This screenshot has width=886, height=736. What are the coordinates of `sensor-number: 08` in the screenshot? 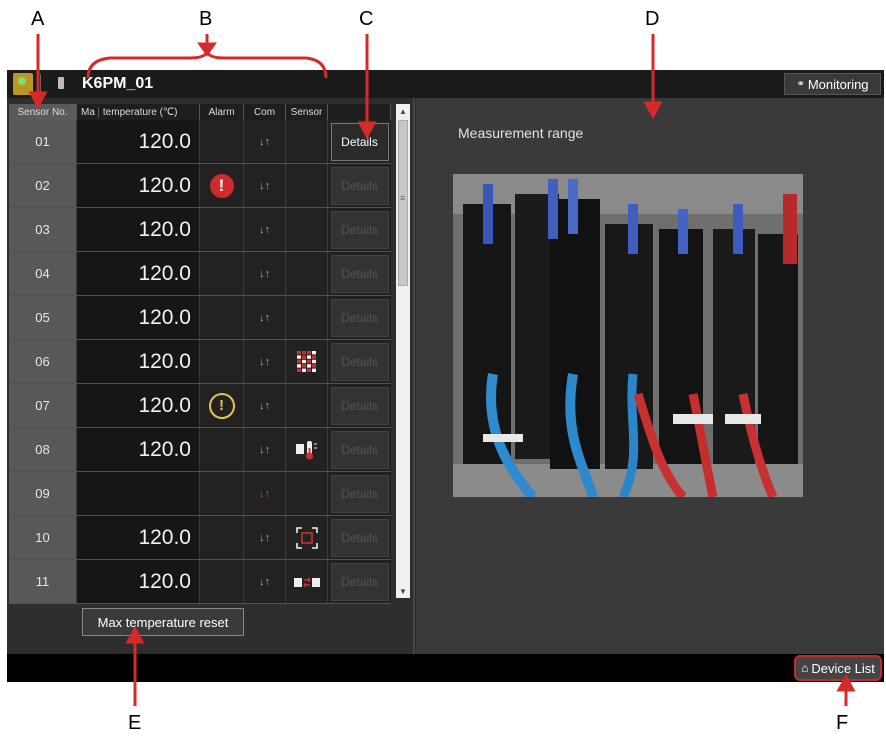 It's located at (43, 449).